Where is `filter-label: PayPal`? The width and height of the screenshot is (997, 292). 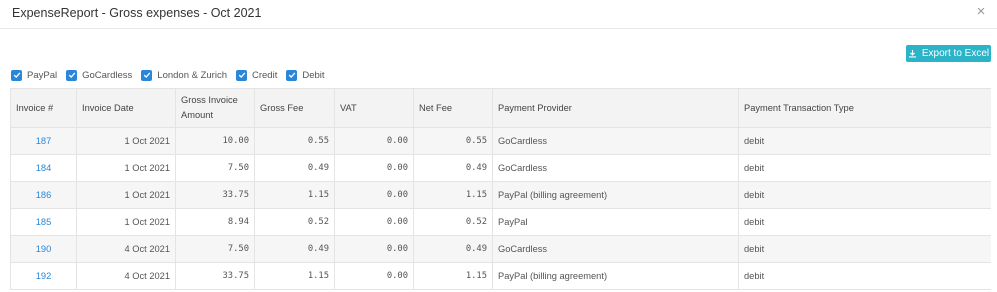 filter-label: PayPal is located at coordinates (42, 75).